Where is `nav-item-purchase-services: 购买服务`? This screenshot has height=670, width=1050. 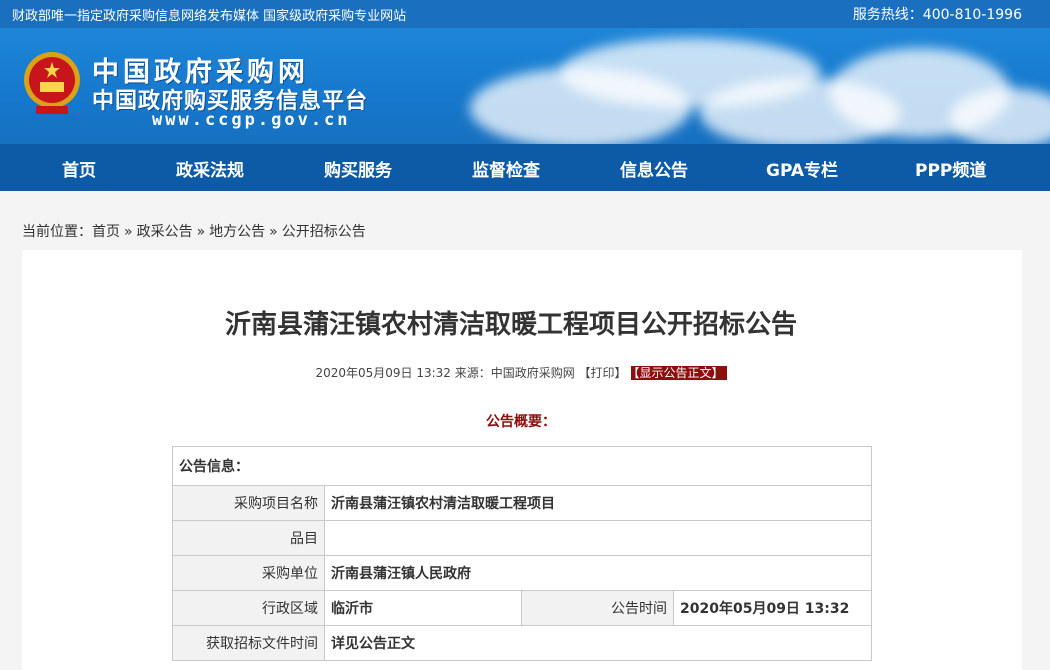
nav-item-purchase-services: 购买服务 is located at coordinates (358, 168).